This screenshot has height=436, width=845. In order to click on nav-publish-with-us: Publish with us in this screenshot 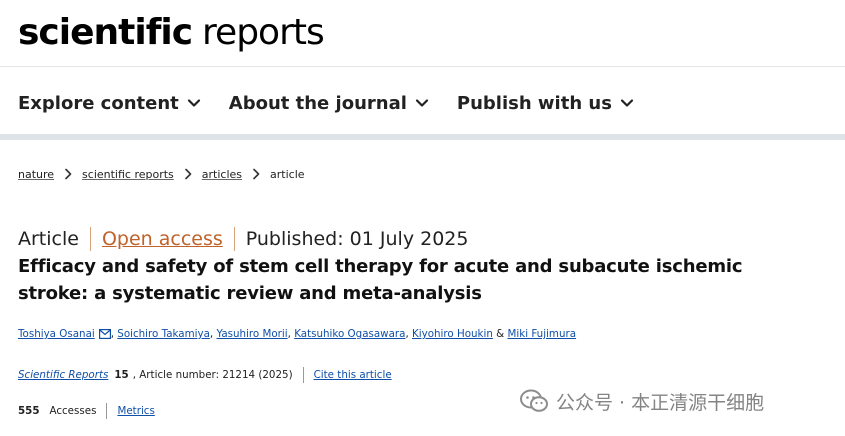, I will do `click(545, 103)`.